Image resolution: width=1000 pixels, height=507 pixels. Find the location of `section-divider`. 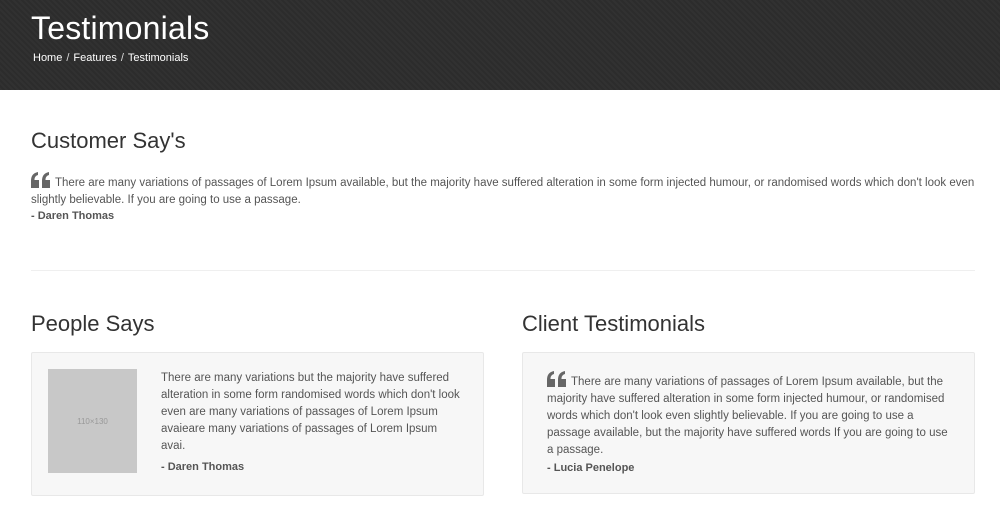

section-divider is located at coordinates (503, 270).